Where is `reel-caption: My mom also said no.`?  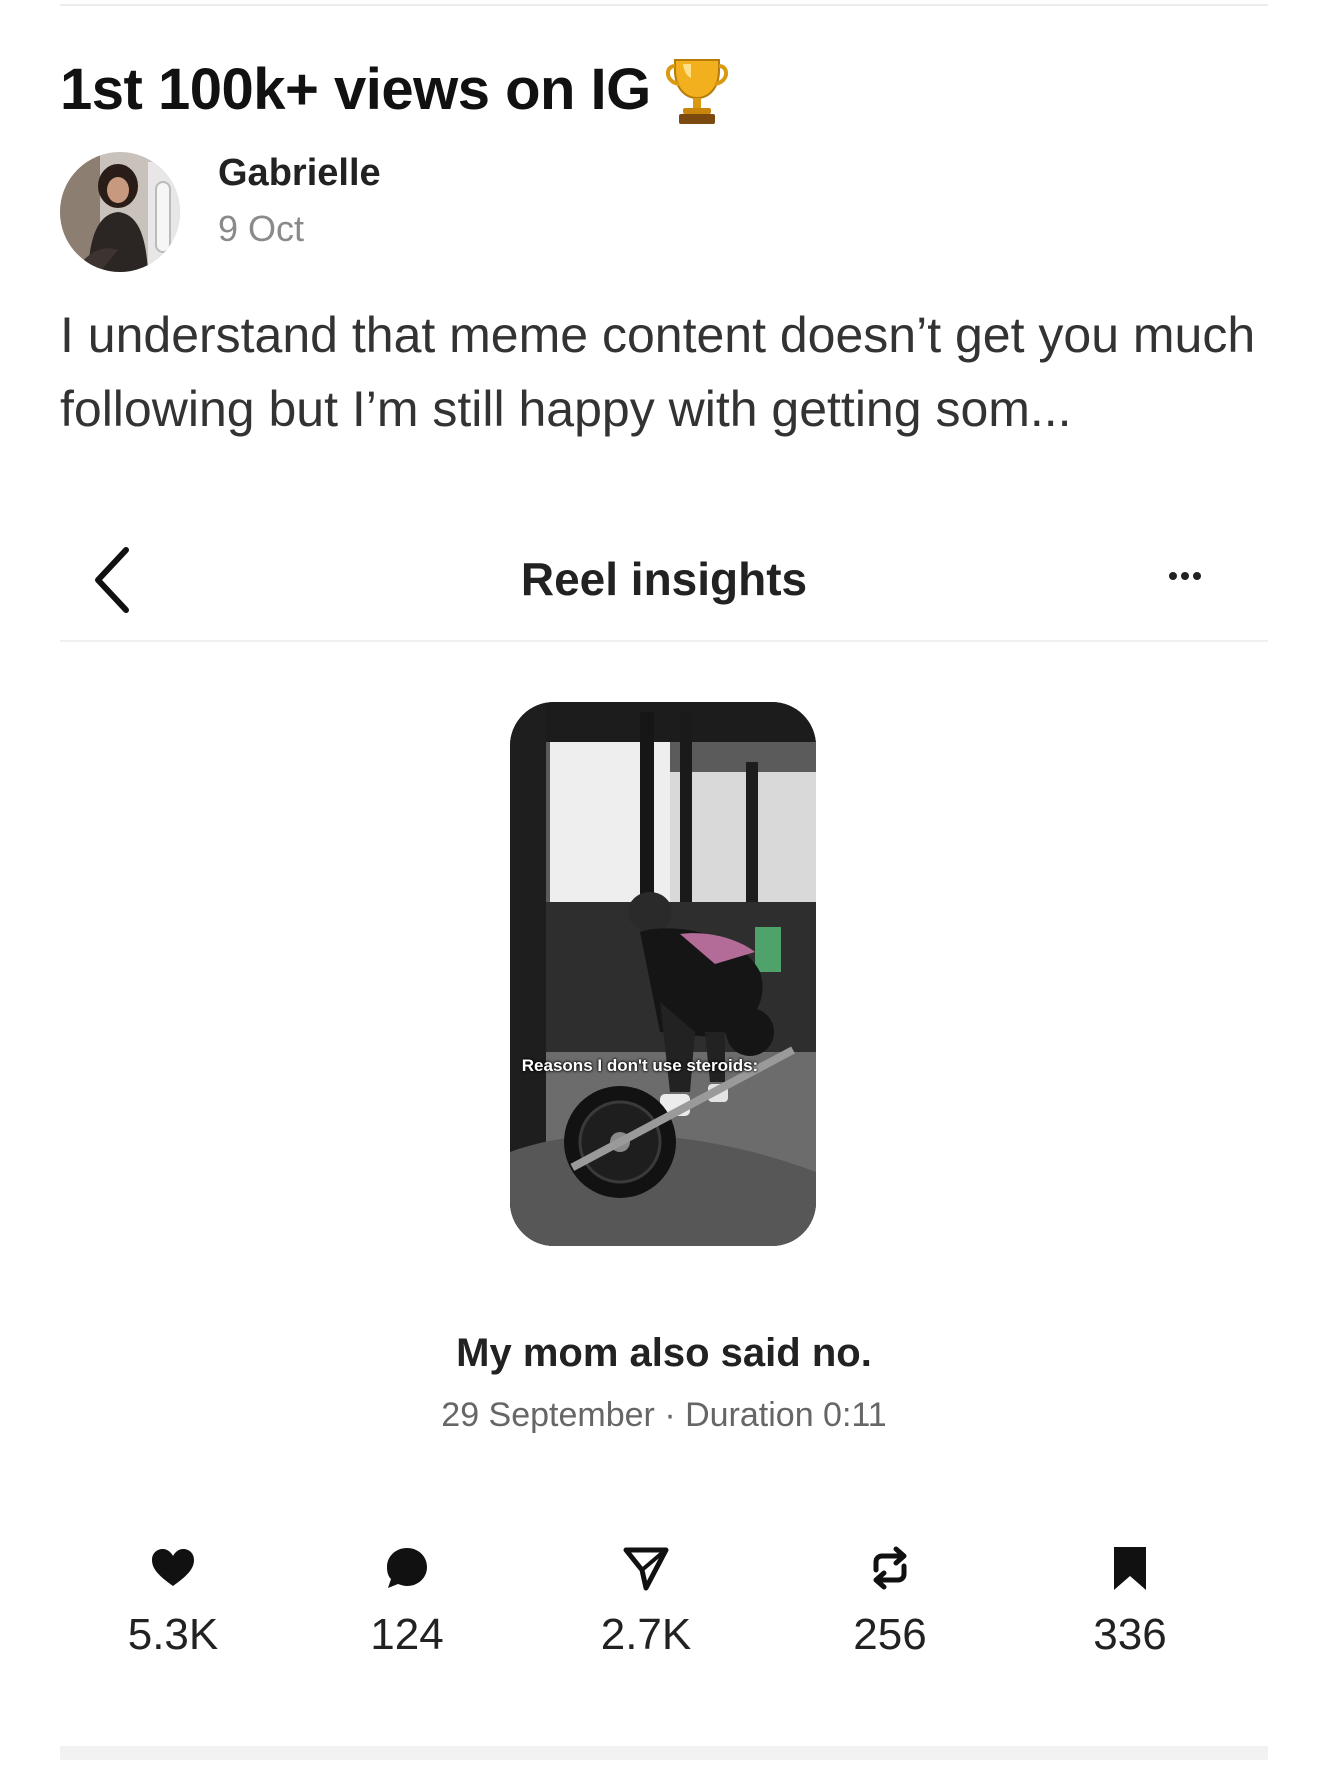
reel-caption: My mom also said no. is located at coordinates (664, 1353).